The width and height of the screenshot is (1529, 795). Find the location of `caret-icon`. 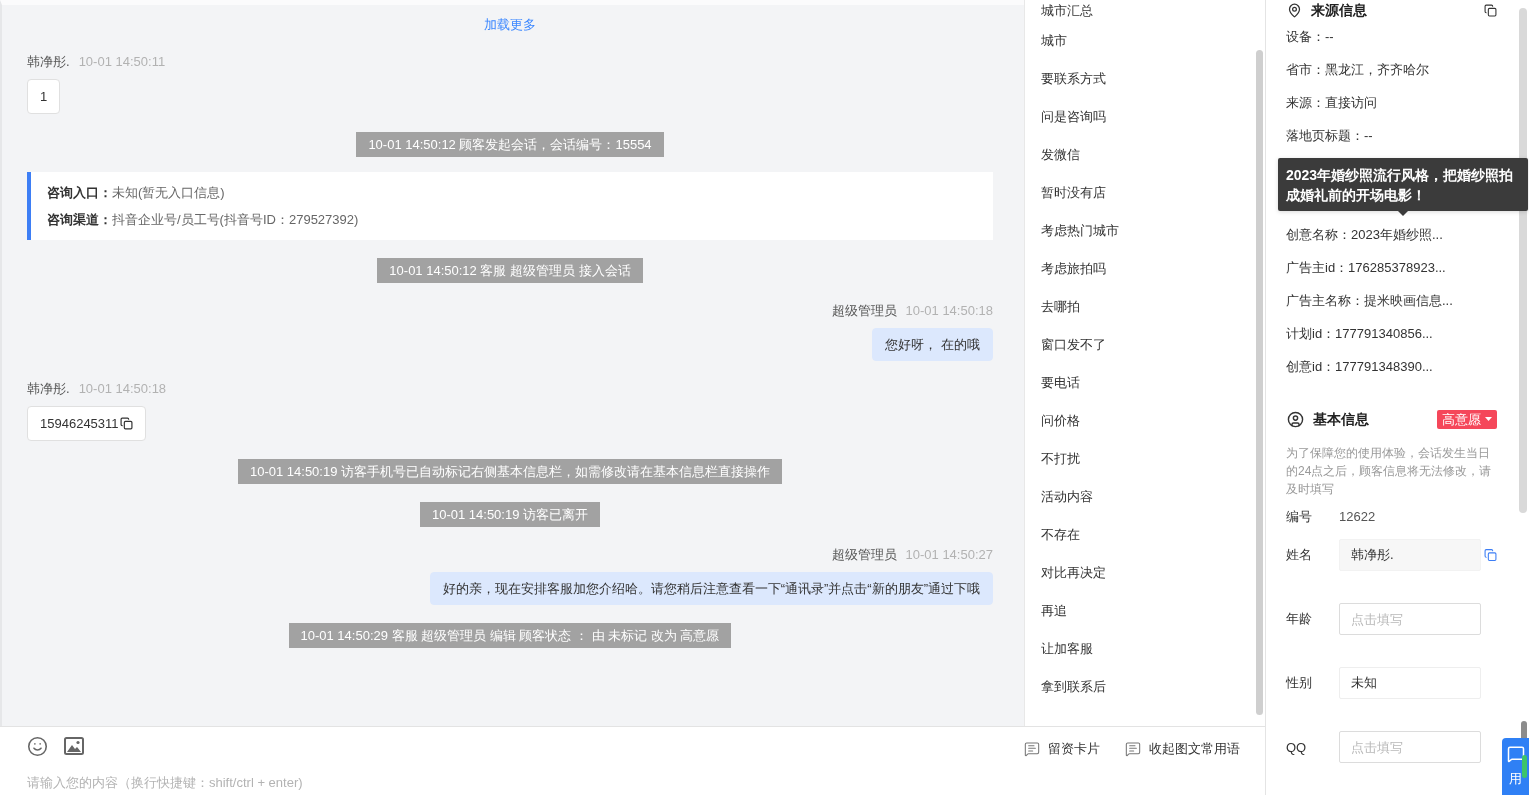

caret-icon is located at coordinates (1488, 419).